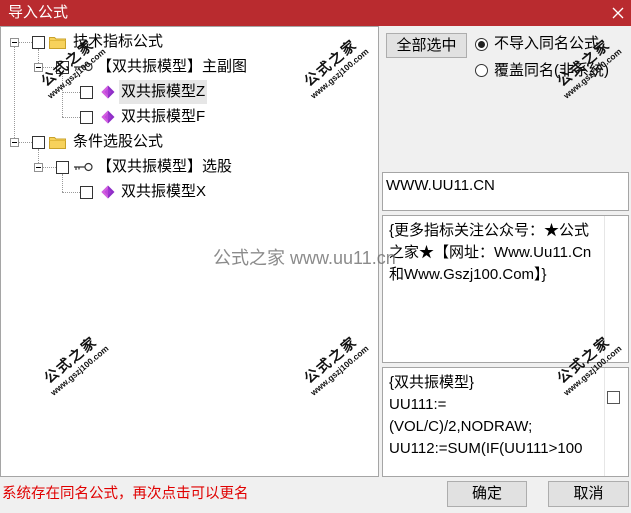  What do you see at coordinates (487, 494) in the screenshot?
I see `ok-button: 确定` at bounding box center [487, 494].